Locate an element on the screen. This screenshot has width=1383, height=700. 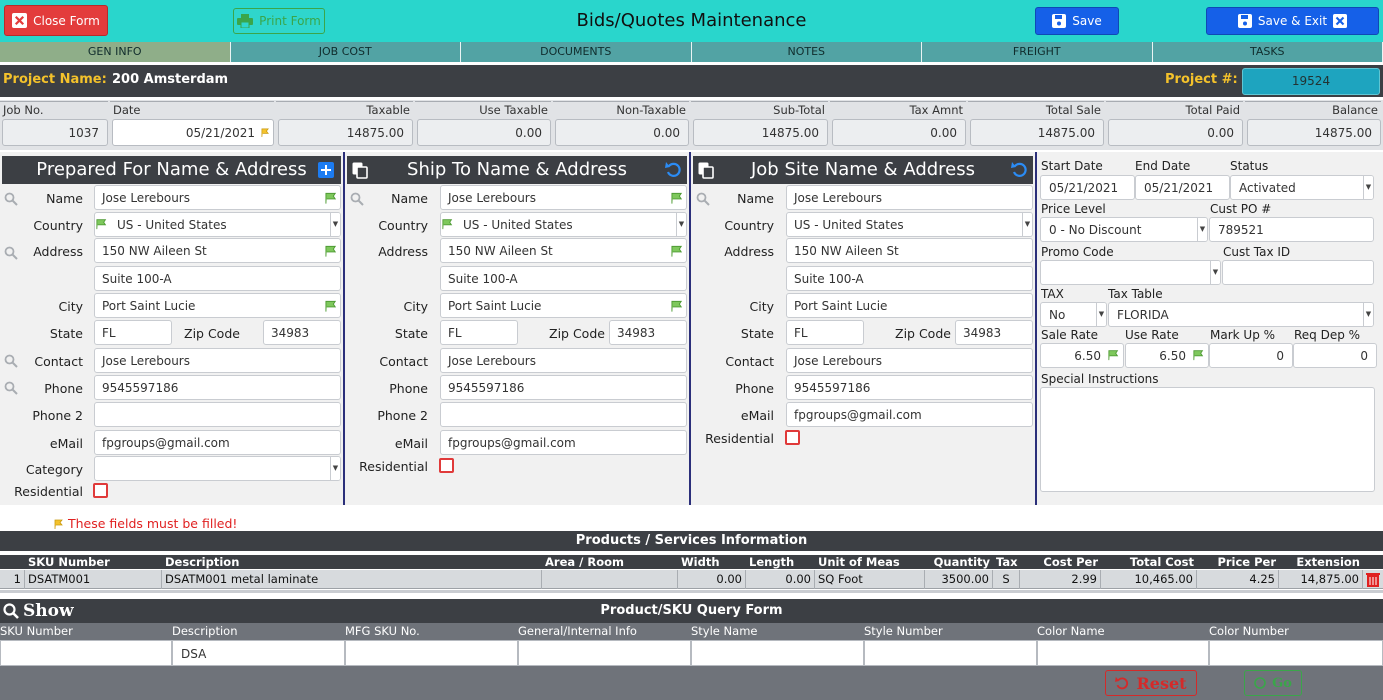
req-dep-field: 0 is located at coordinates (1335, 355).